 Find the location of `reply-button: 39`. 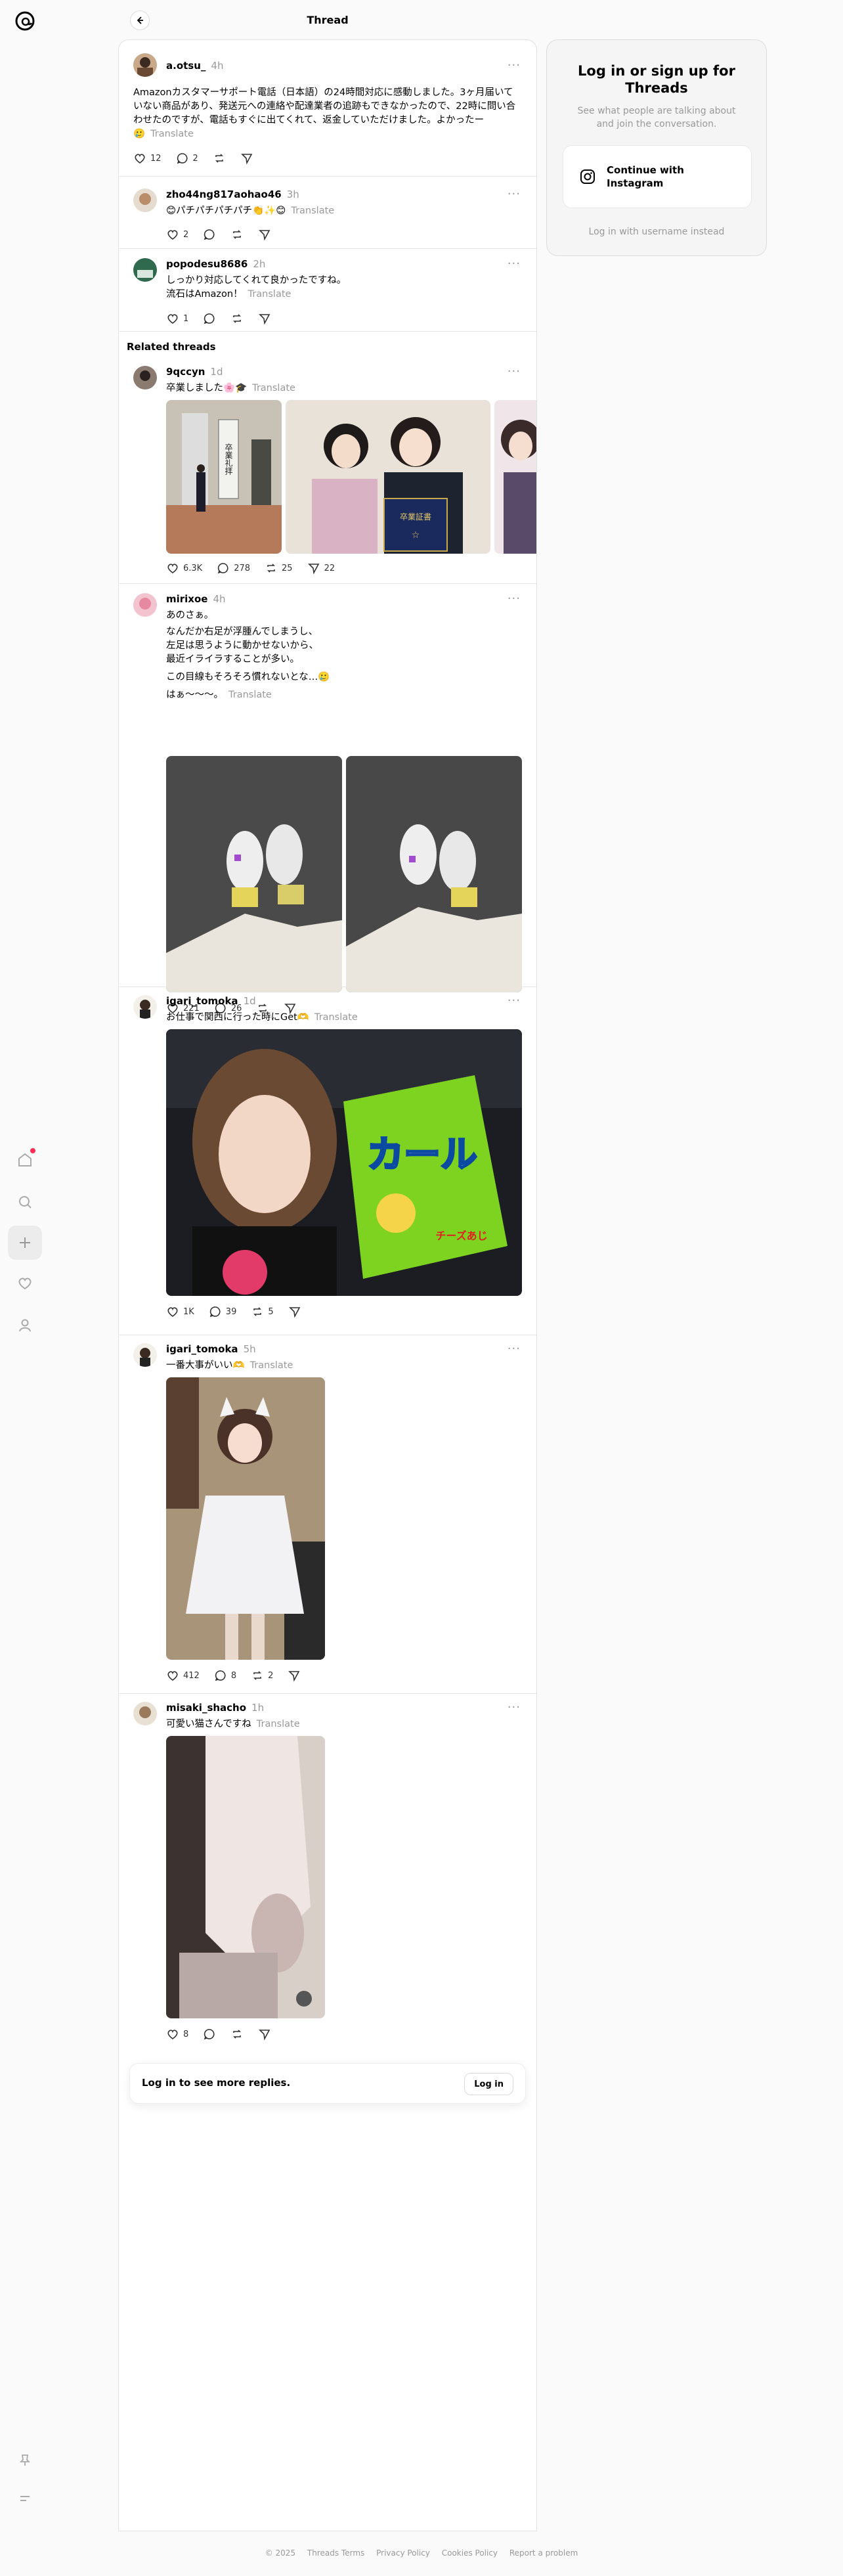

reply-button: 39 is located at coordinates (222, 1311).